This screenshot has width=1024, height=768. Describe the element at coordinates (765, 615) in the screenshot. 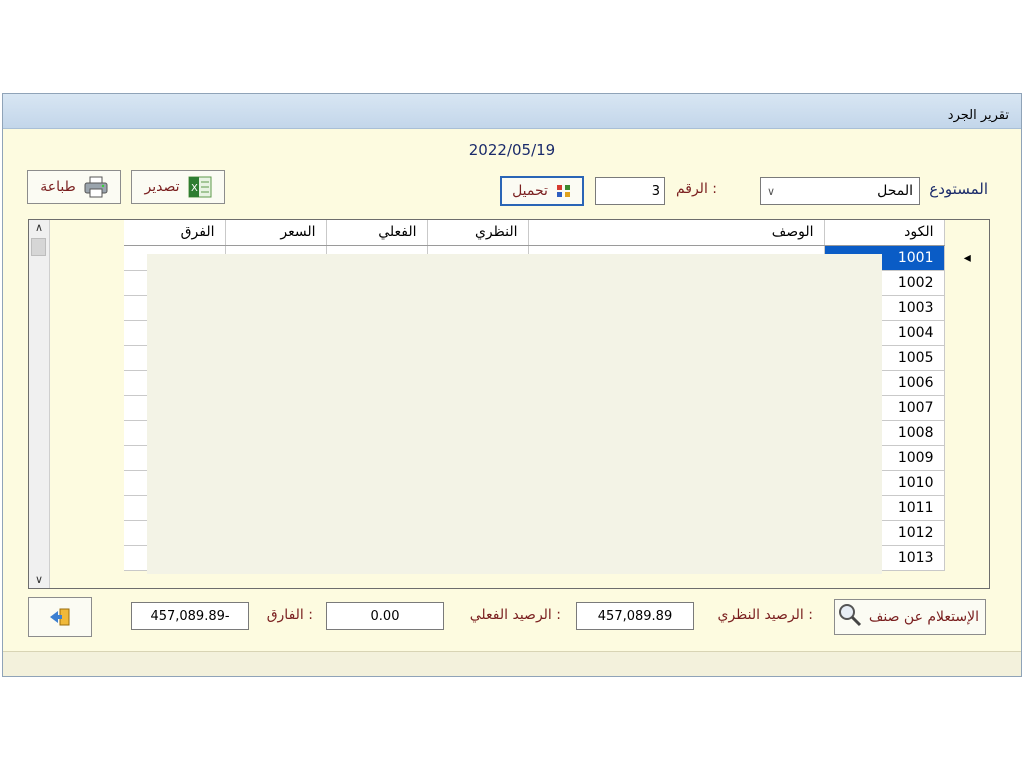

I see `theoretical-balance-label: الرصيد النظري :` at that location.